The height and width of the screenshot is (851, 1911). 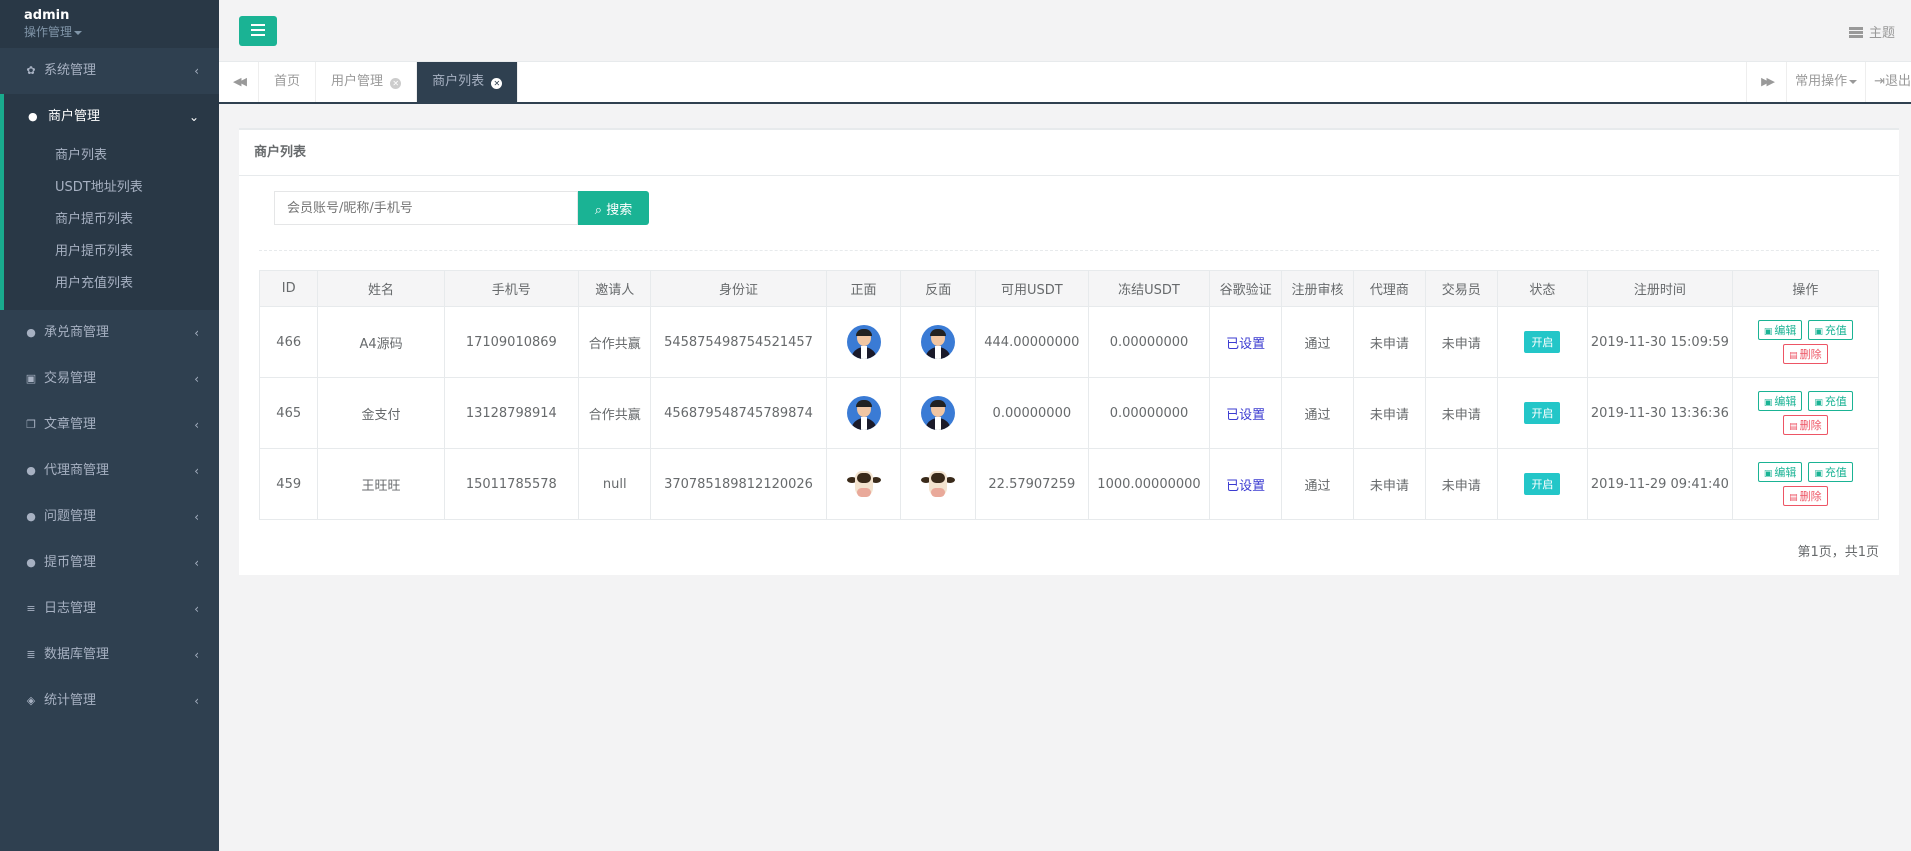 What do you see at coordinates (48, 32) in the screenshot?
I see `role-label: 操作管理` at bounding box center [48, 32].